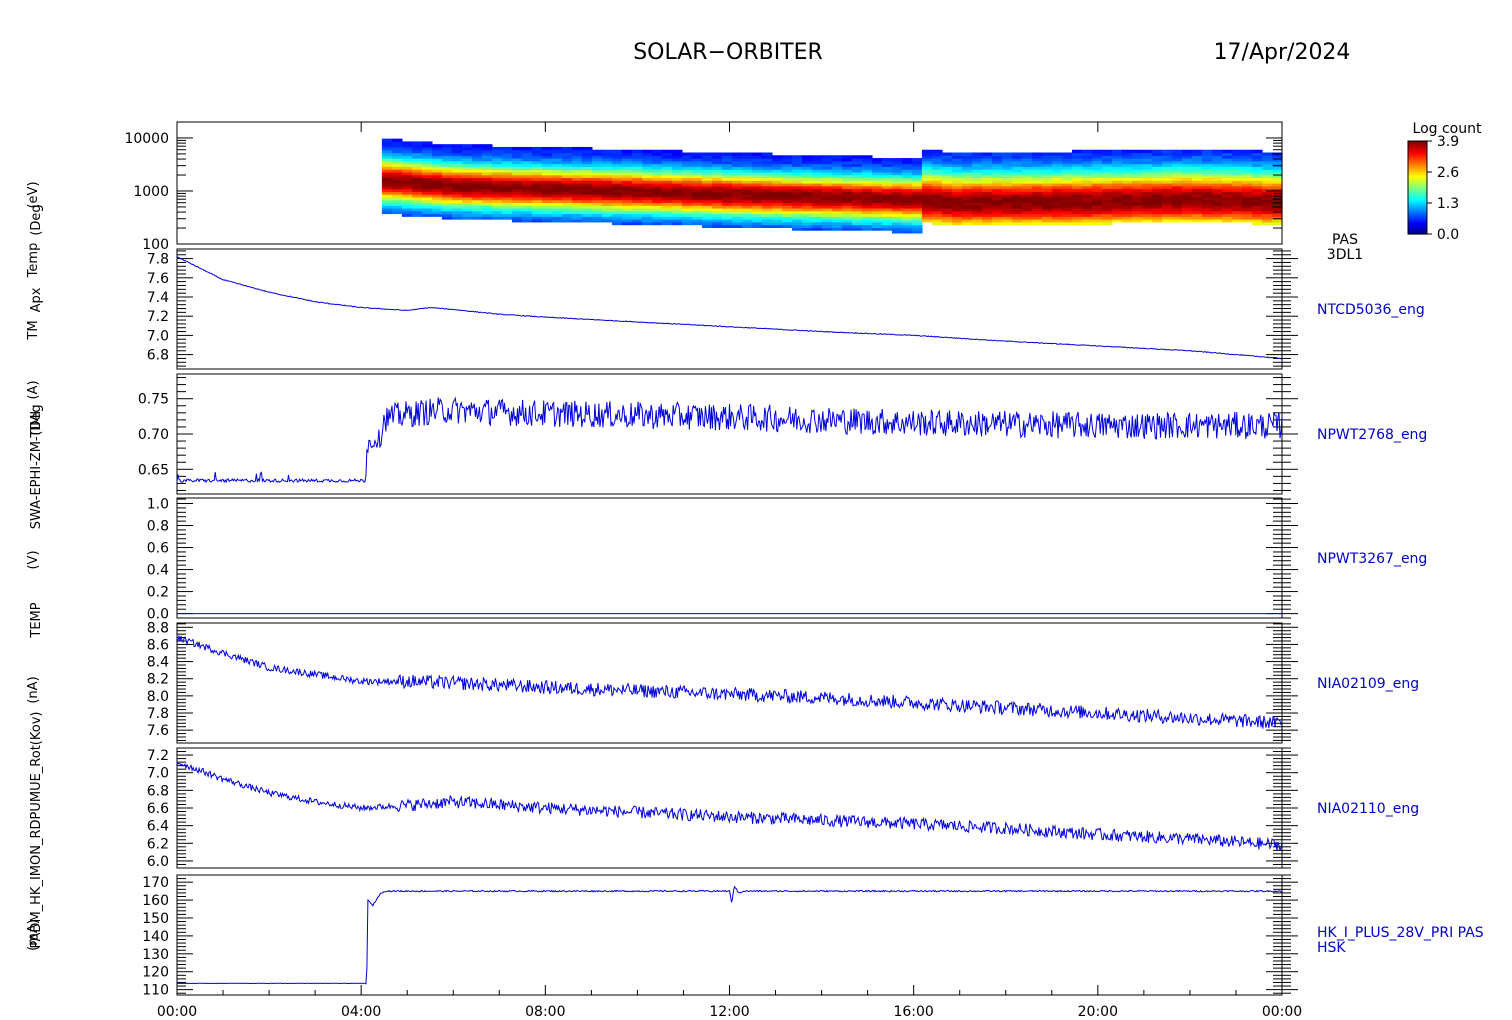 The height and width of the screenshot is (1020, 1512). What do you see at coordinates (158, 697) in the screenshot?
I see `tick-label: 8.0` at bounding box center [158, 697].